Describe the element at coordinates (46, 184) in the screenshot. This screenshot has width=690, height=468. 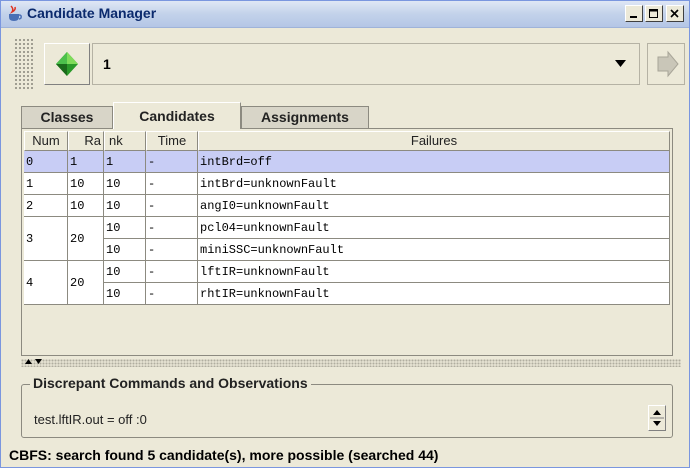
I see `cell-num: 1` at that location.